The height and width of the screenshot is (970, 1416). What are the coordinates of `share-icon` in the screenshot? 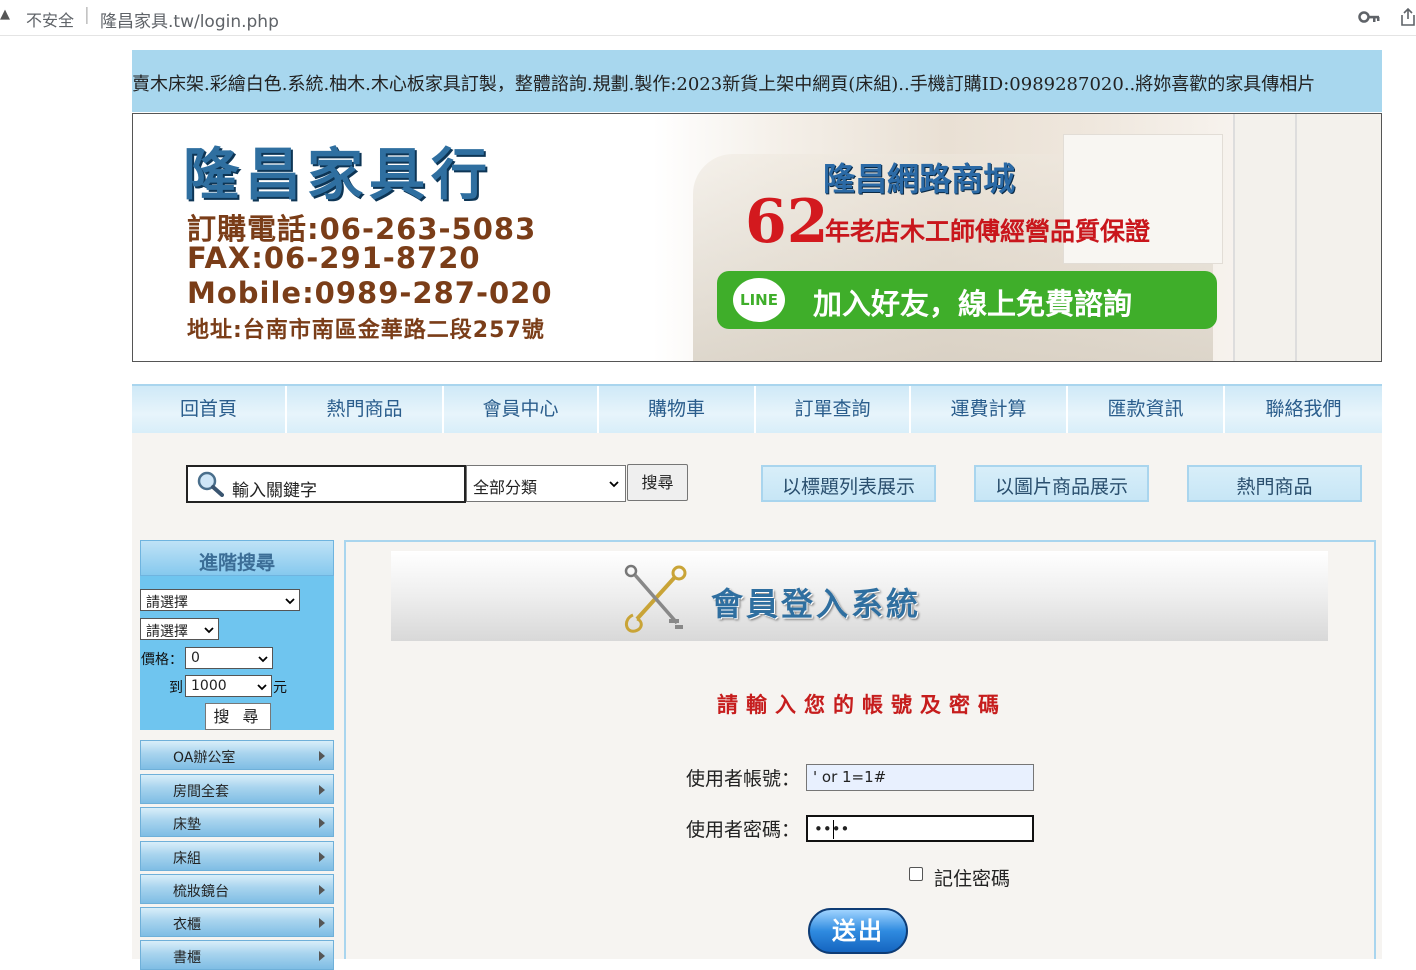 It's located at (1408, 17).